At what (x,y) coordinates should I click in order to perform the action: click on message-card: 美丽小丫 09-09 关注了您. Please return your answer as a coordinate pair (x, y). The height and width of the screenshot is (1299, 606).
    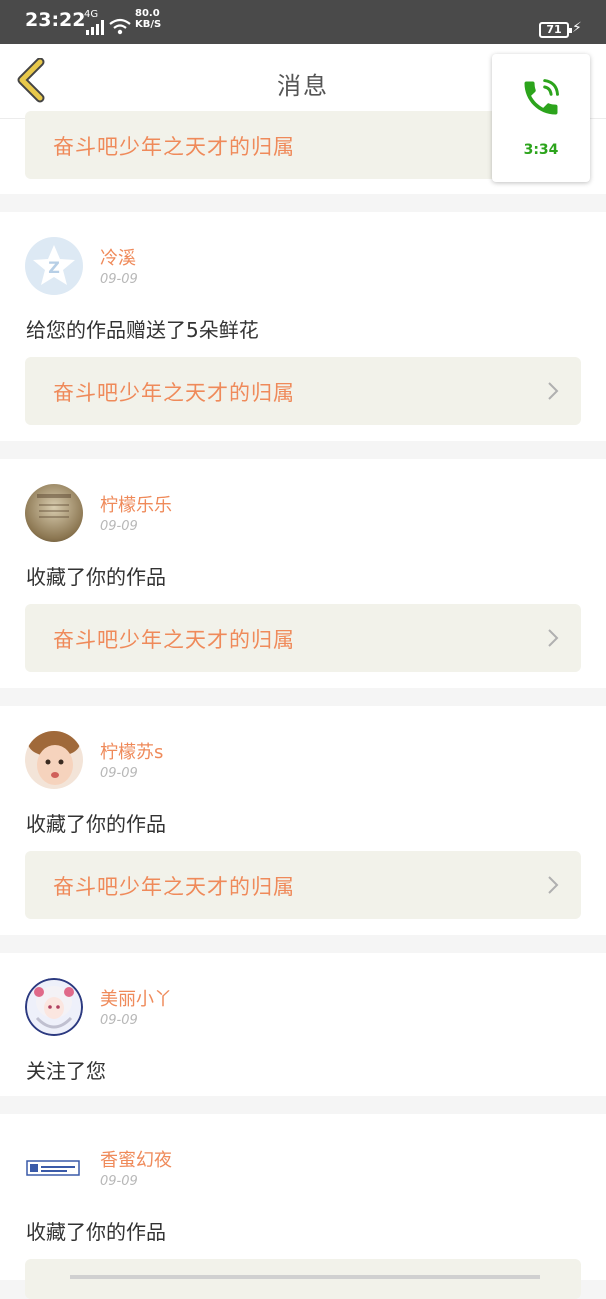
    Looking at the image, I should click on (303, 1024).